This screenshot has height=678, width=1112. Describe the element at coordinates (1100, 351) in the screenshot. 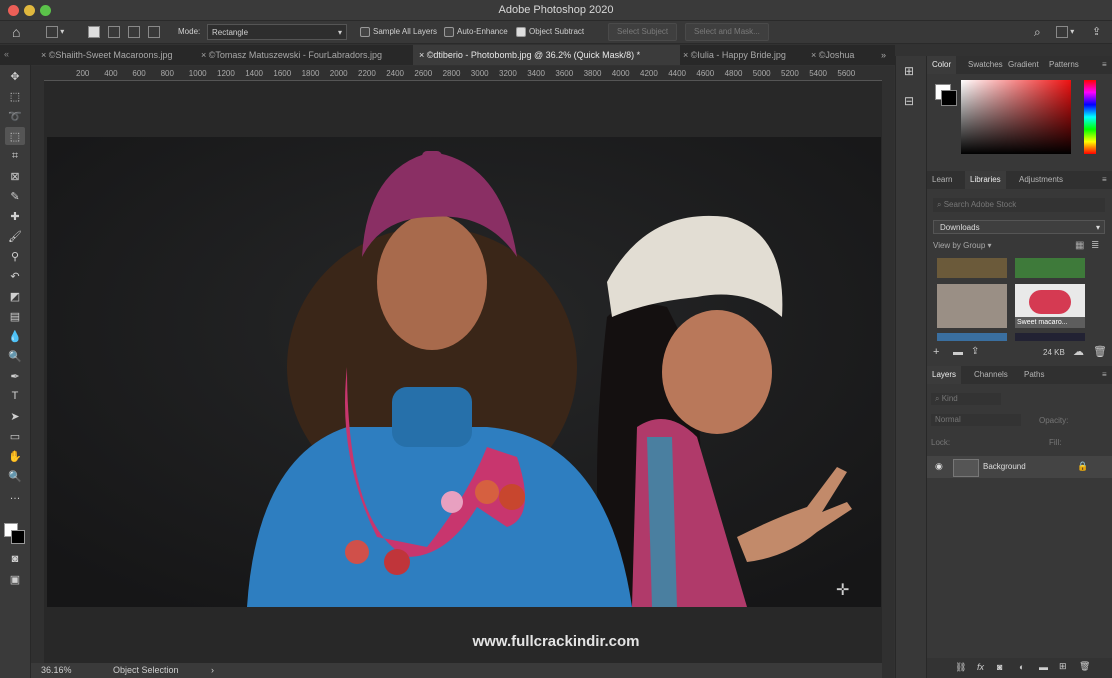

I see `trash-icon: 🗑` at that location.